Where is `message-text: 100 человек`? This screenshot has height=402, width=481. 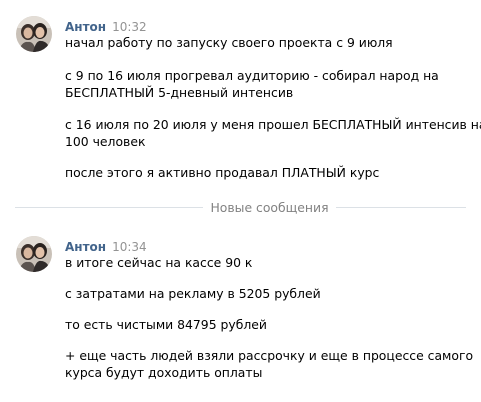 message-text: 100 человек is located at coordinates (105, 141).